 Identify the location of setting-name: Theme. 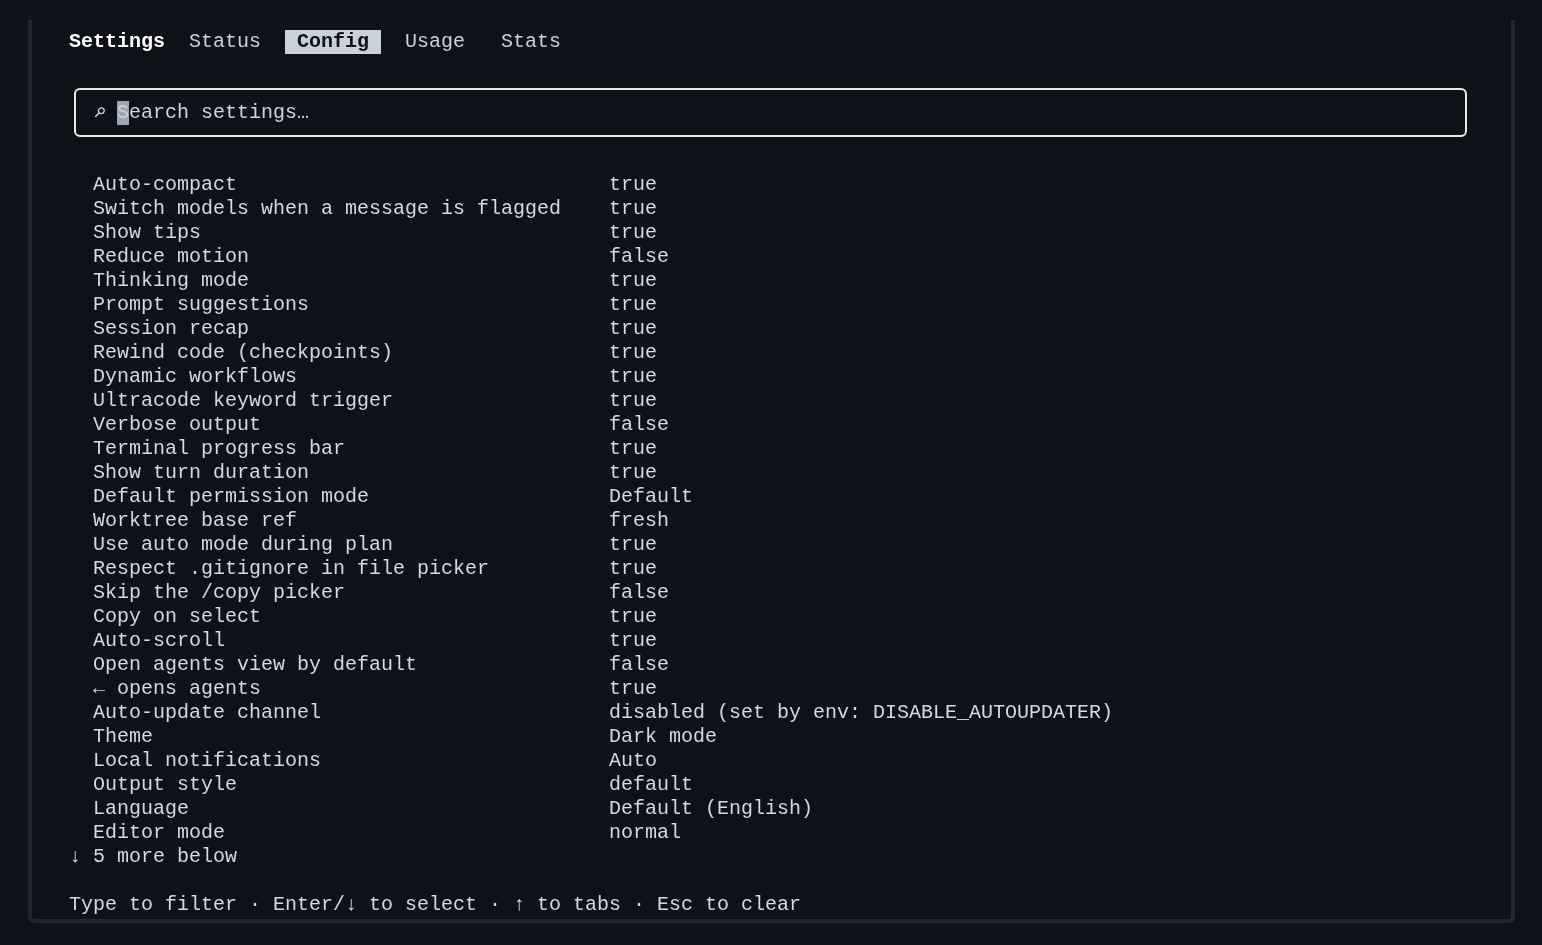
(351, 737).